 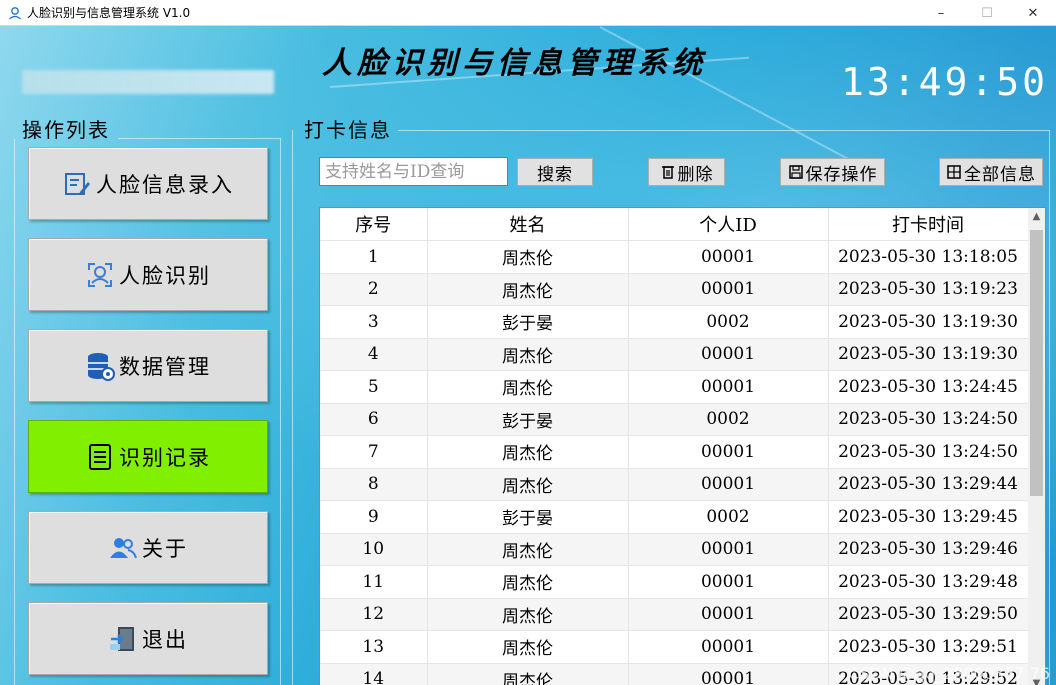 I want to click on users-icon, so click(x=123, y=547).